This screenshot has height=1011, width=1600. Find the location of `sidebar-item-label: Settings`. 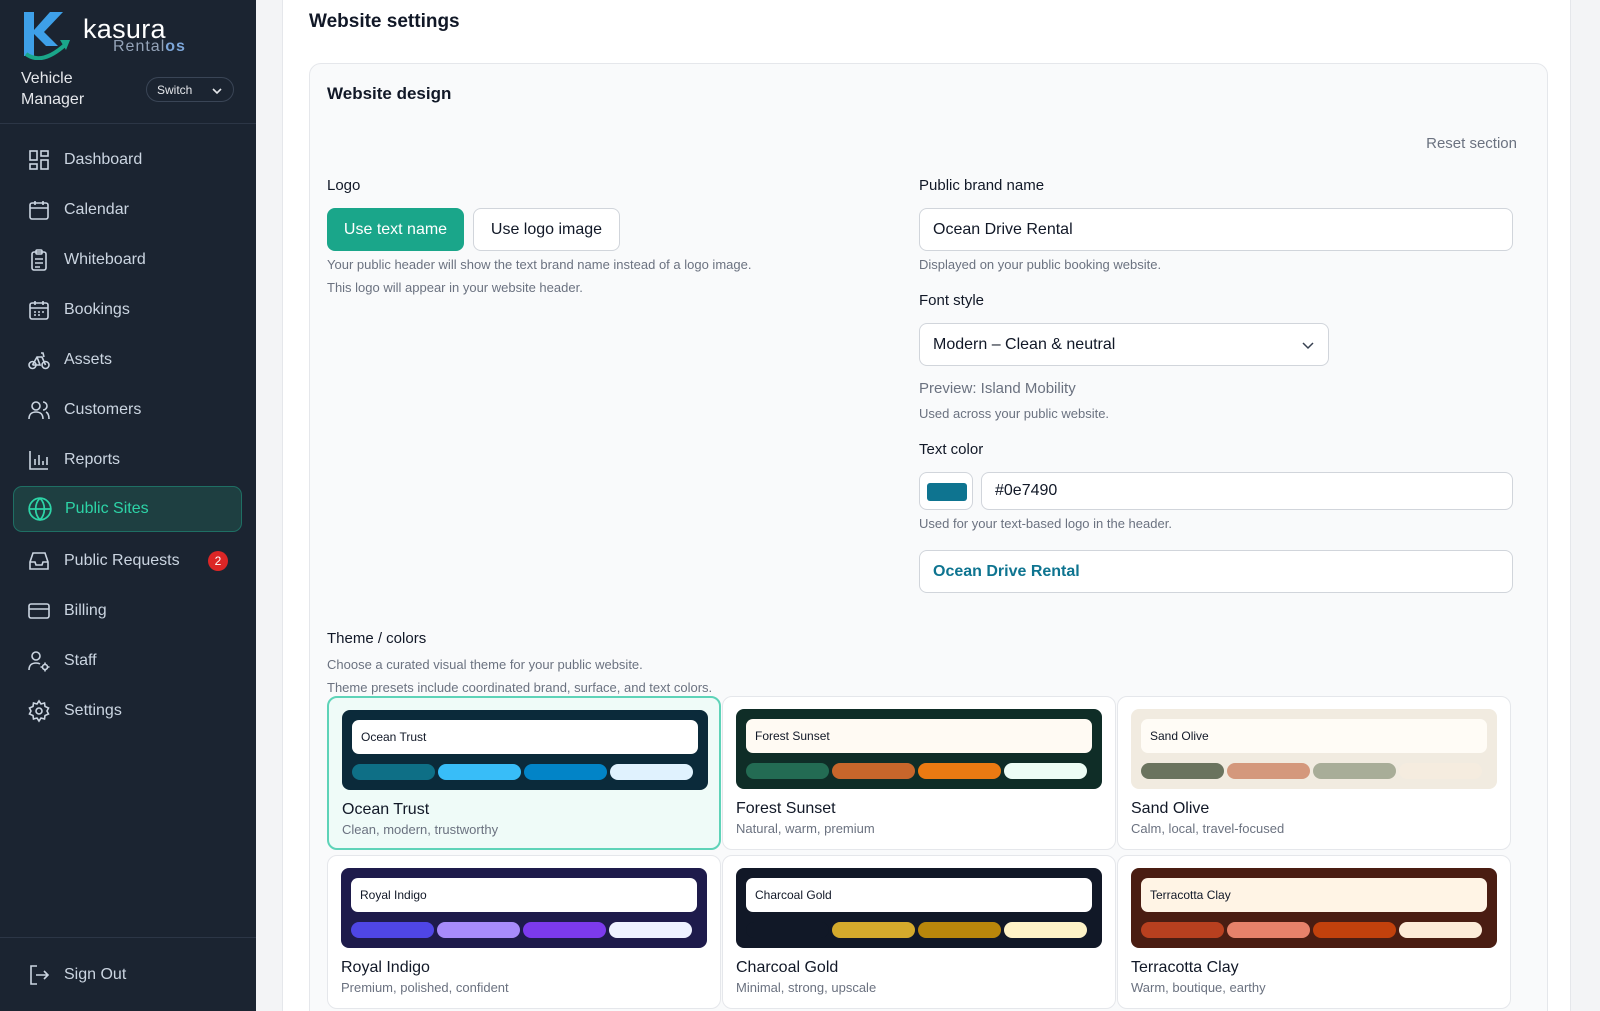

sidebar-item-label: Settings is located at coordinates (93, 710).